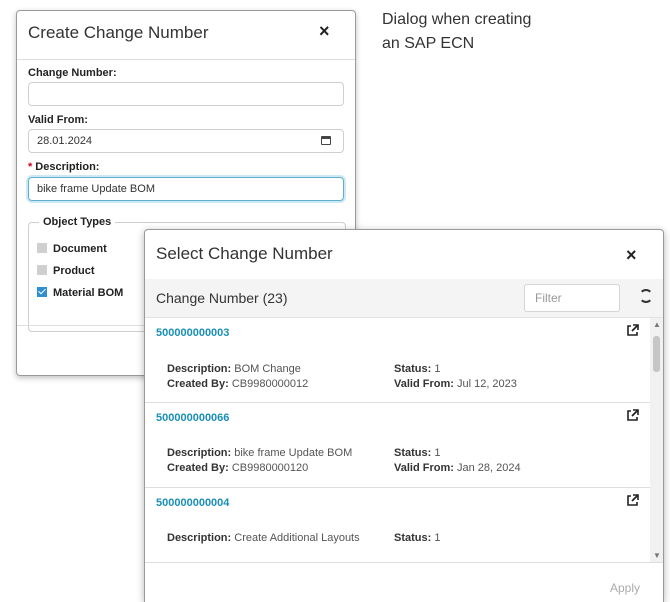  I want to click on checkbox-checked-icon, so click(42, 292).